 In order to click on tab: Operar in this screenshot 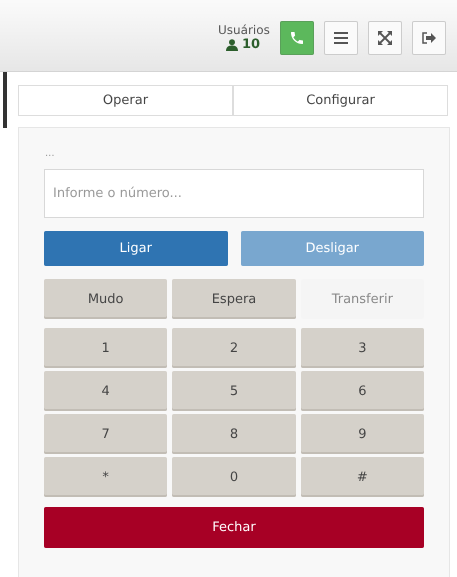, I will do `click(125, 100)`.